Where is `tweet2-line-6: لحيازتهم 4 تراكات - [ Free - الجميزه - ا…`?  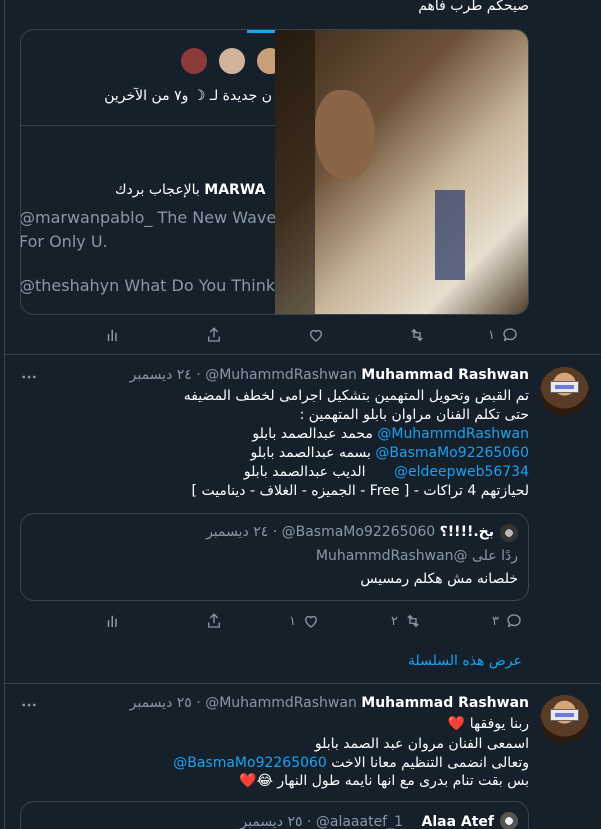
tweet2-line-6: لحيازتهم 4 تراكات - [ Free - الجميزه - ا… is located at coordinates (360, 491).